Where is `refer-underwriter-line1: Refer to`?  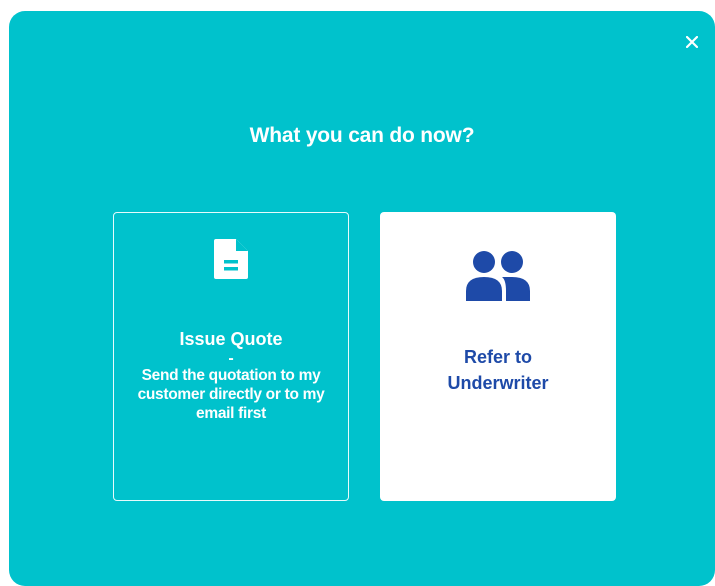
refer-underwriter-line1: Refer to is located at coordinates (497, 357).